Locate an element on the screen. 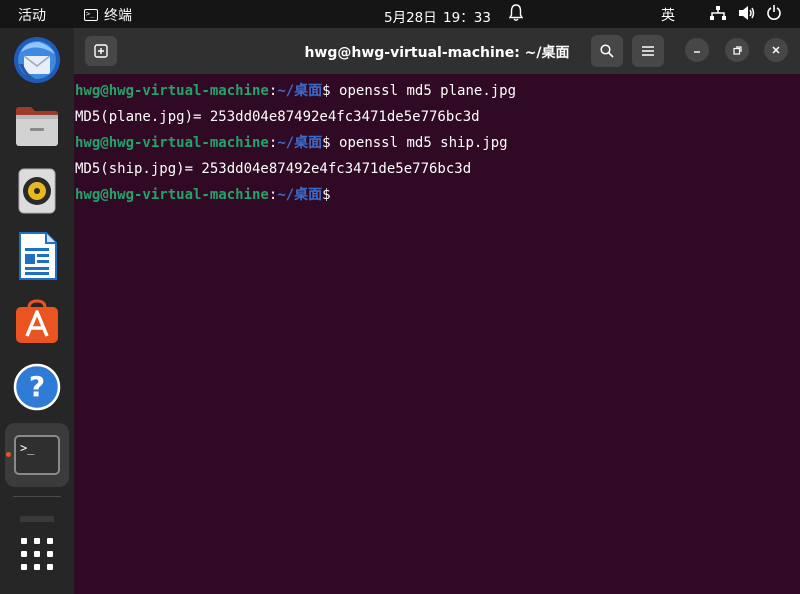 This screenshot has width=800, height=594. search-button is located at coordinates (607, 51).